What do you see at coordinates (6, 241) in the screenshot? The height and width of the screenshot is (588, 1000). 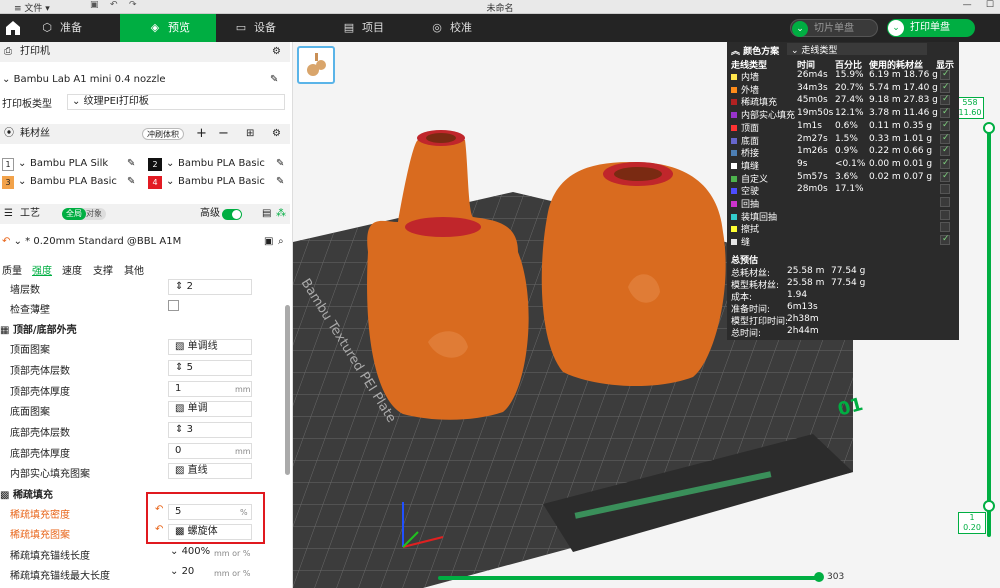 I see `reset-icon: ↶` at bounding box center [6, 241].